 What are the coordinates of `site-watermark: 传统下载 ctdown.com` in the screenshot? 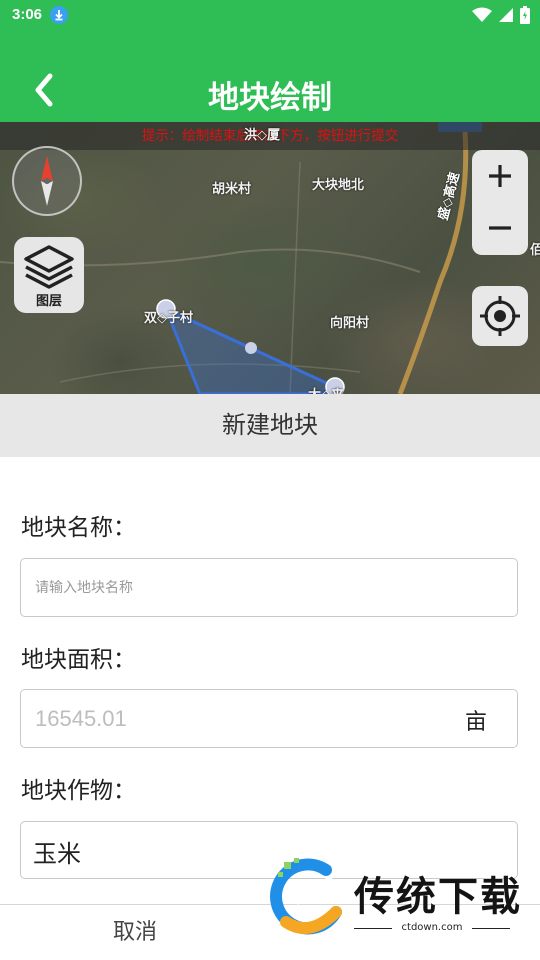 It's located at (397, 899).